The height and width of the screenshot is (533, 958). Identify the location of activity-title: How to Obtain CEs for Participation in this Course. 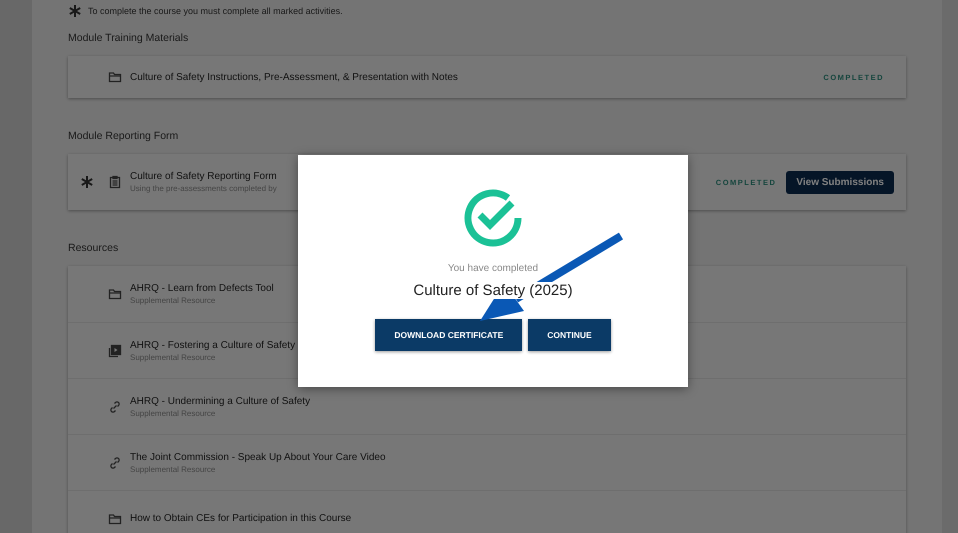
(241, 518).